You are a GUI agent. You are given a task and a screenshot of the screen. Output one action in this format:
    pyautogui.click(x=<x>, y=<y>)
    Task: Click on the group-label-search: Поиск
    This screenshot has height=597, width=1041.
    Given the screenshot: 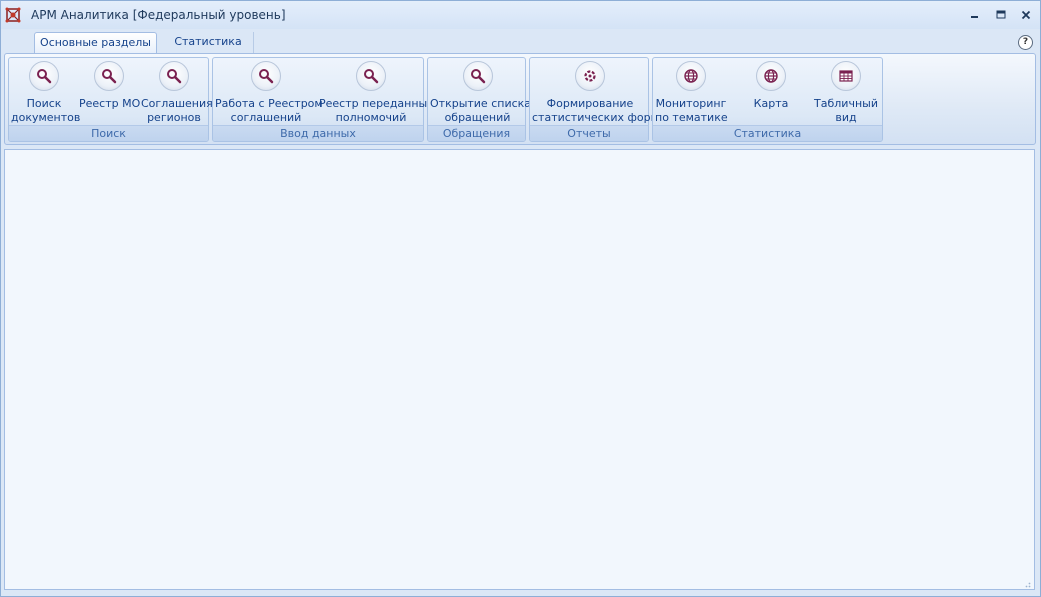 What is the action you would take?
    pyautogui.click(x=108, y=133)
    